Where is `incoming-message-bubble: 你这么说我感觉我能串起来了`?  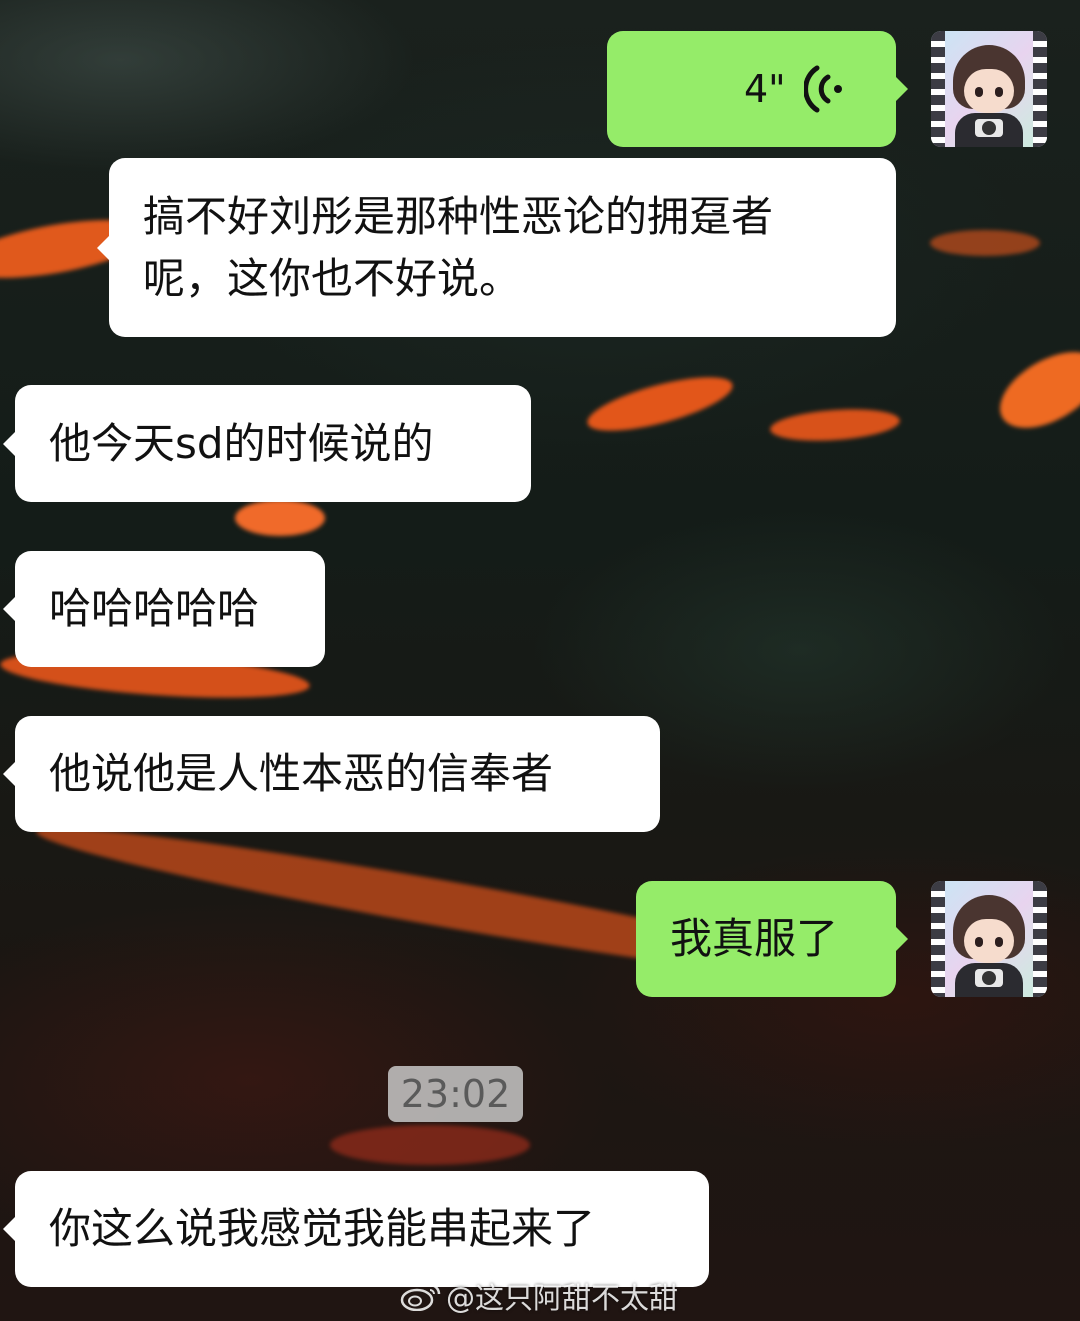
incoming-message-bubble: 你这么说我感觉我能串起来了 is located at coordinates (356, 1229).